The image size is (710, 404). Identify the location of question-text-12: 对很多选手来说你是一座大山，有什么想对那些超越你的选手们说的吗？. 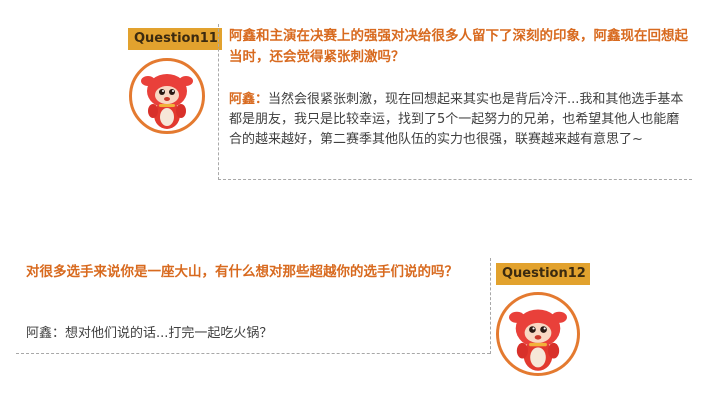
(242, 272).